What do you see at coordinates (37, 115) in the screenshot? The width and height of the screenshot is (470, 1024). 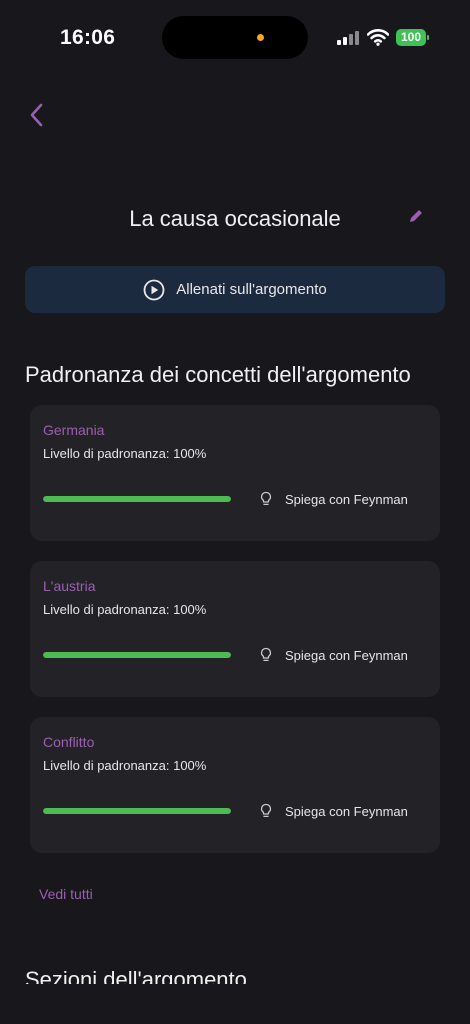 I see `chevron-left-icon` at bounding box center [37, 115].